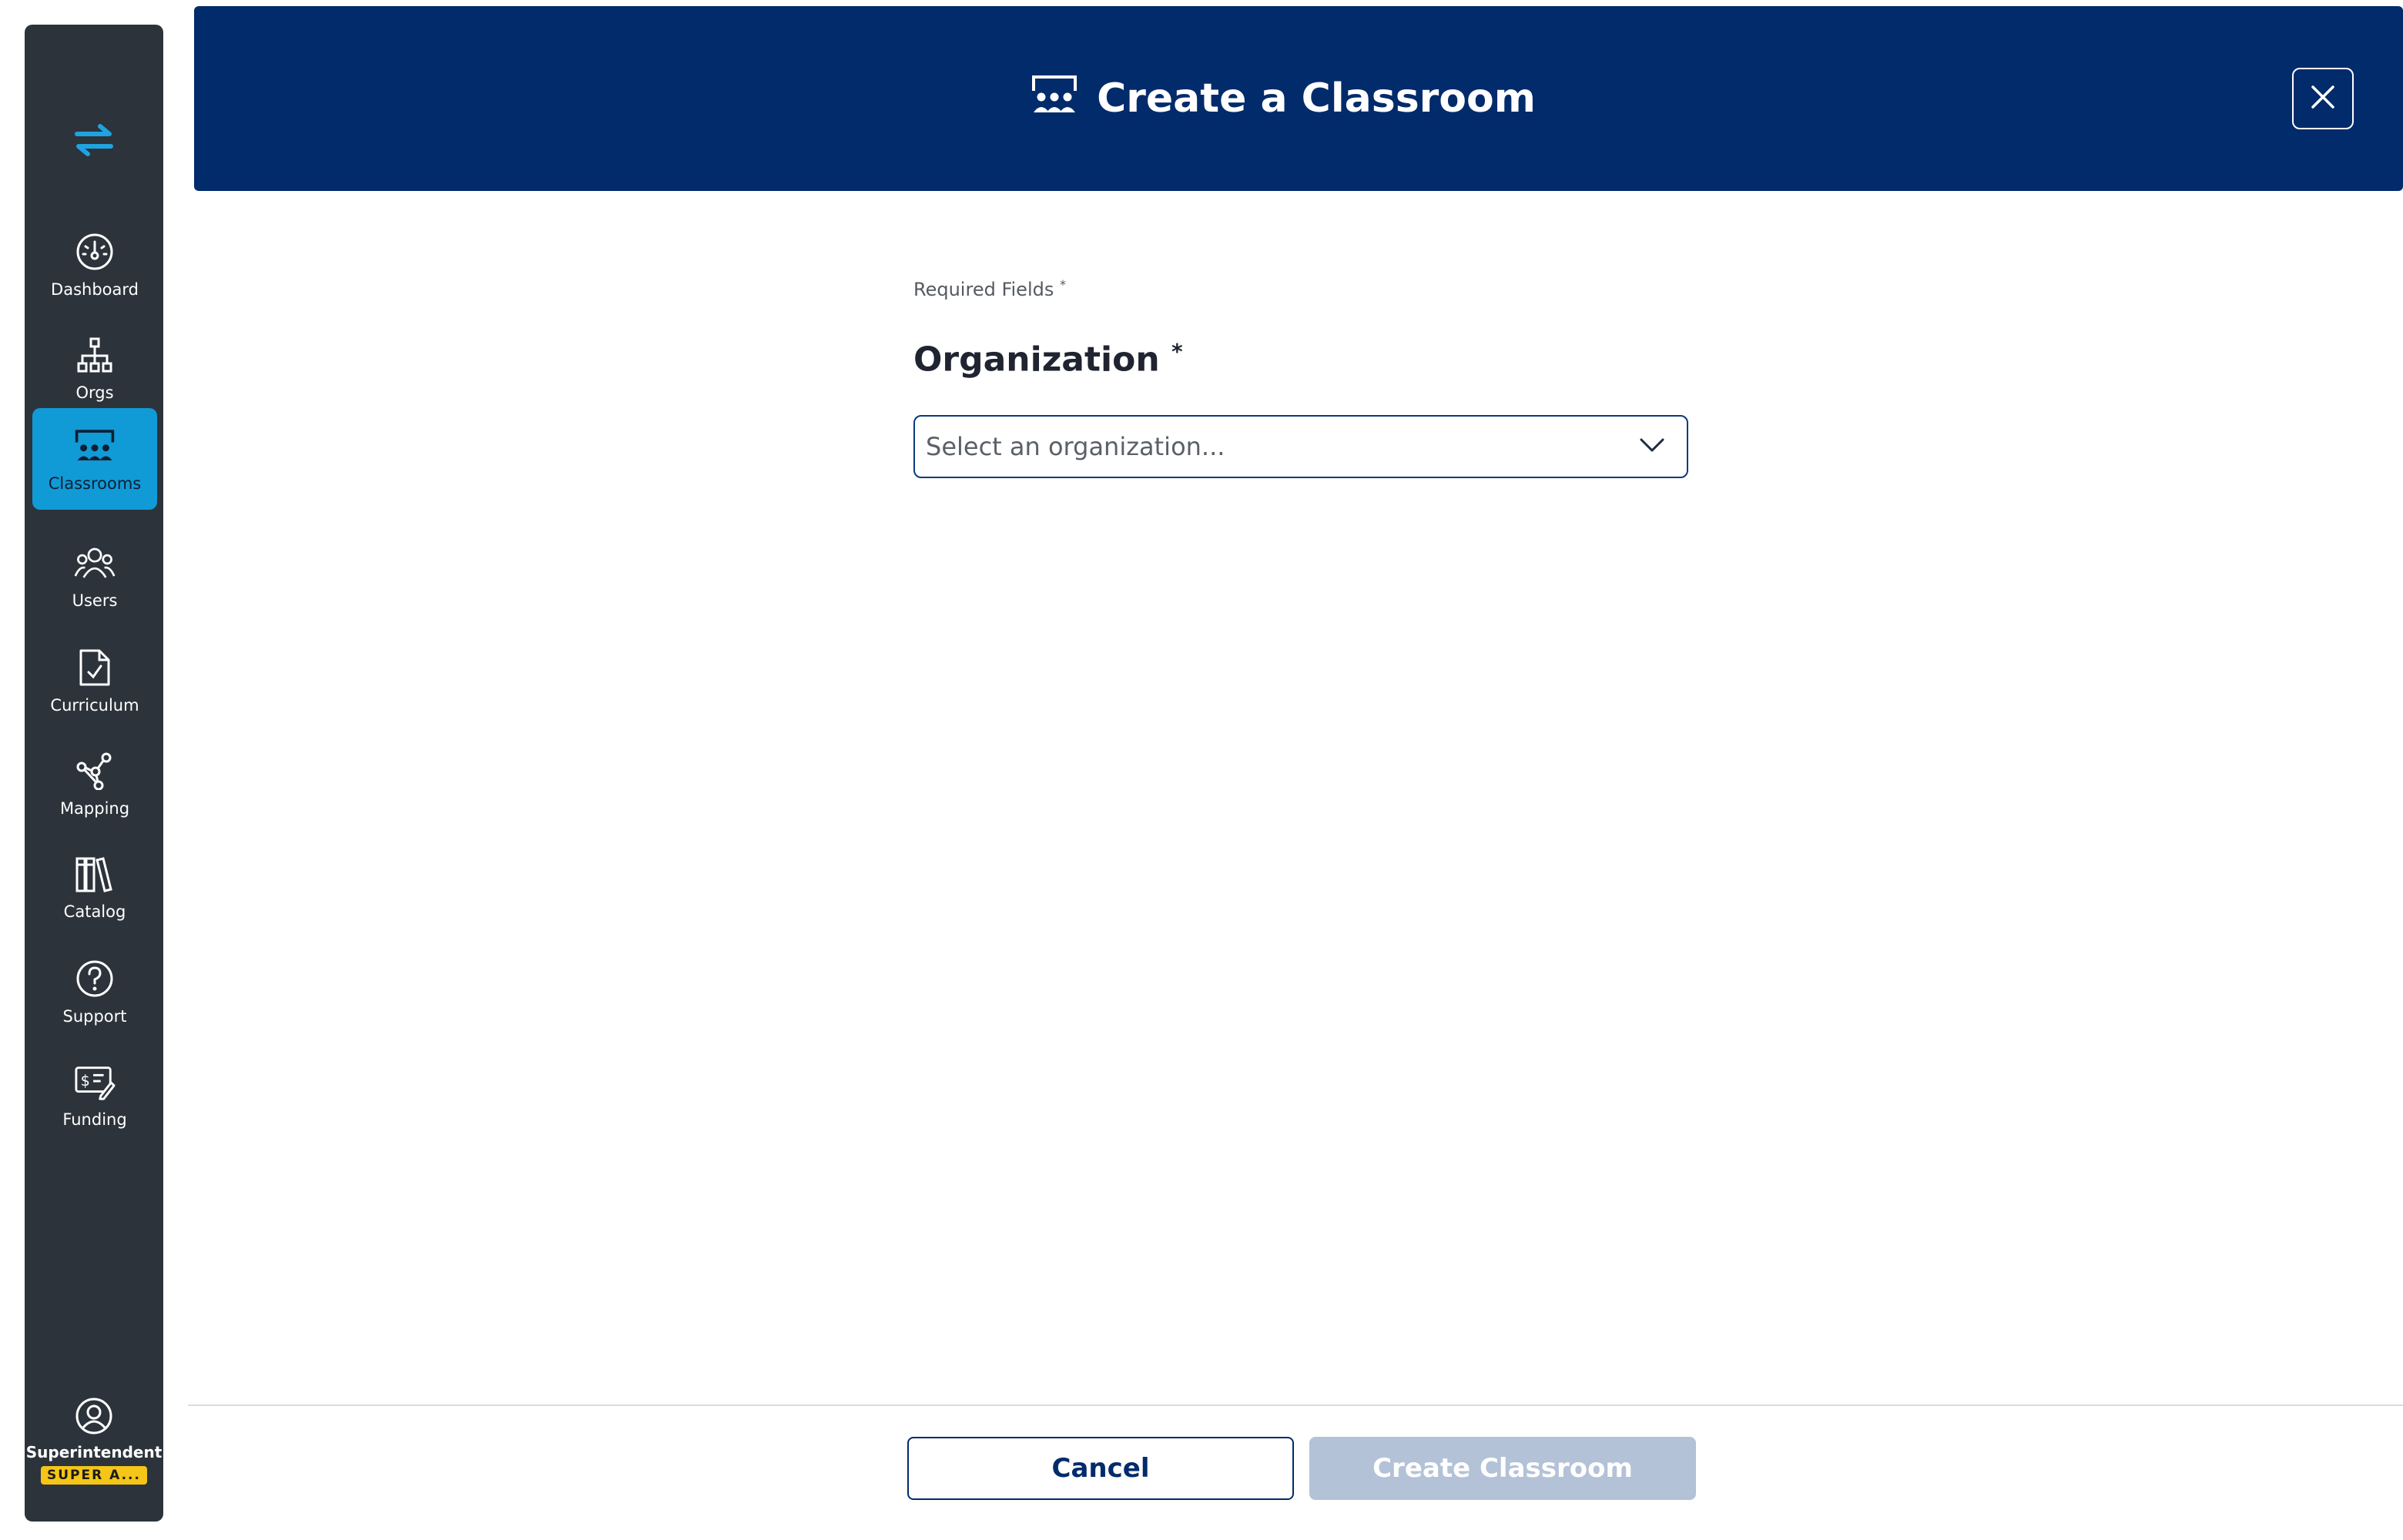  Describe the element at coordinates (1300, 359) in the screenshot. I see `organization-label: Organization *` at that location.